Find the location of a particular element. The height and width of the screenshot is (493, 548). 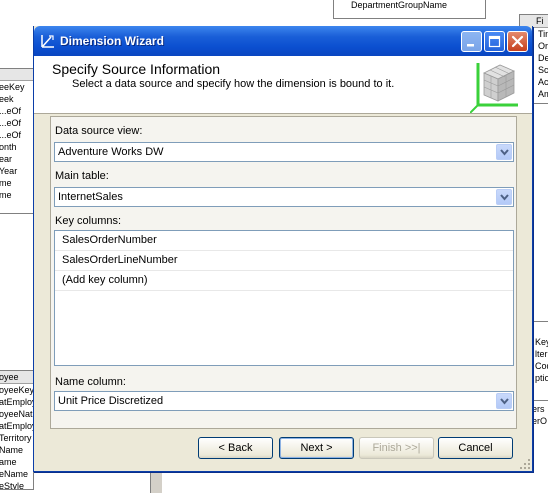

designer-table-header: oyee is located at coordinates (16, 377).